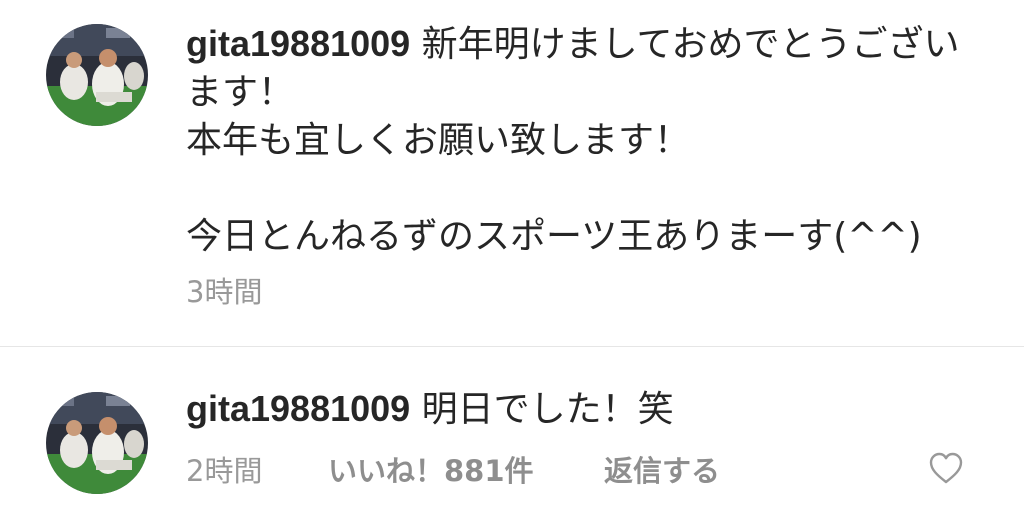 This screenshot has height=522, width=1024. Describe the element at coordinates (224, 471) in the screenshot. I see `comment-timestamp: 2時間` at that location.